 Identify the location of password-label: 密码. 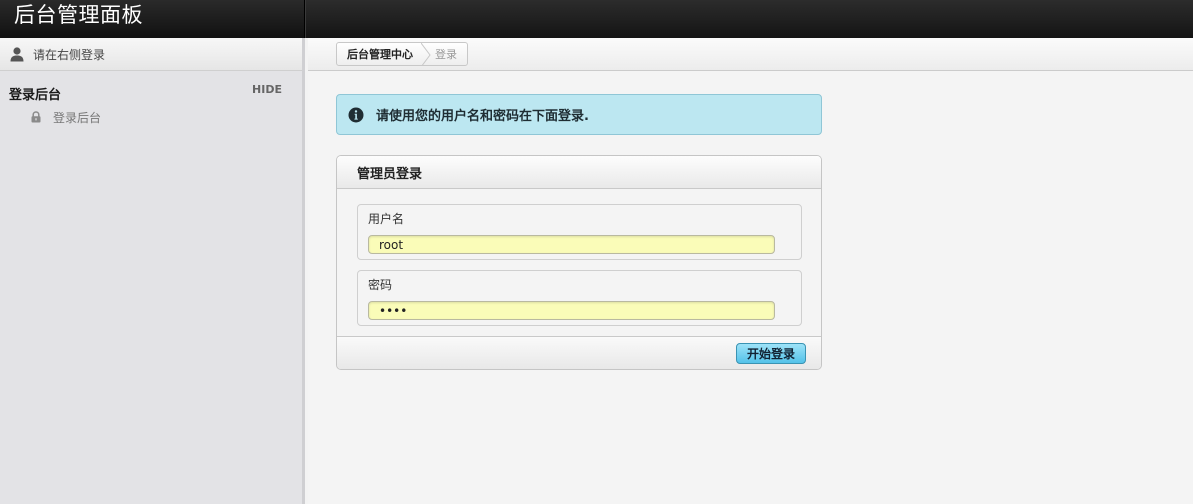
(380, 285).